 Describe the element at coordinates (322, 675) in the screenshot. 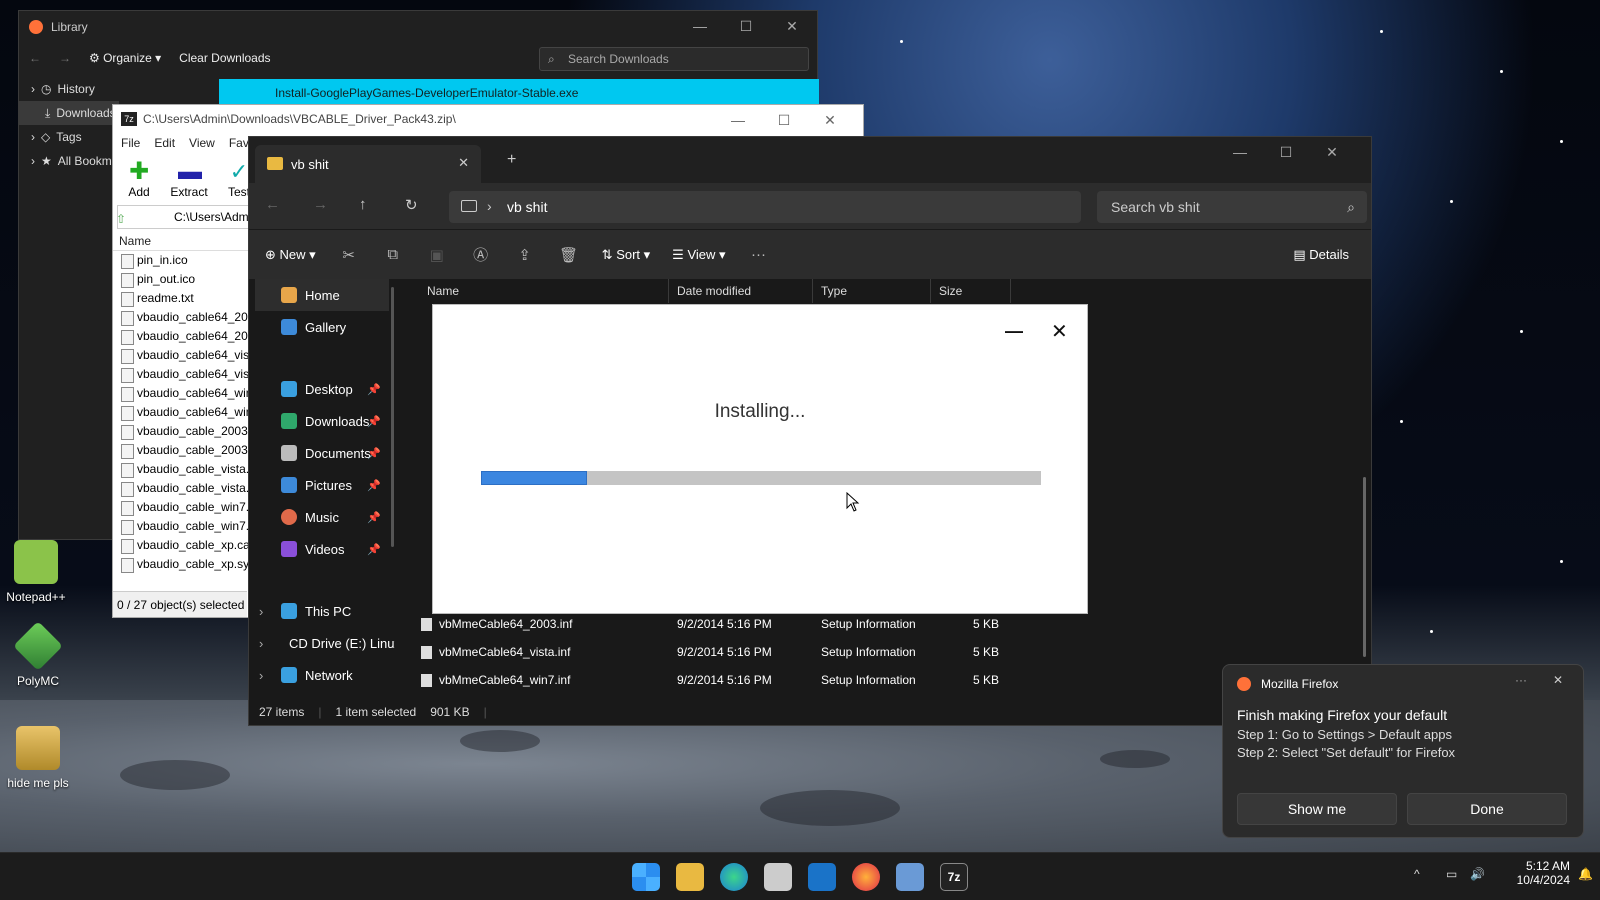

I see `nav-item-network: › Network` at that location.